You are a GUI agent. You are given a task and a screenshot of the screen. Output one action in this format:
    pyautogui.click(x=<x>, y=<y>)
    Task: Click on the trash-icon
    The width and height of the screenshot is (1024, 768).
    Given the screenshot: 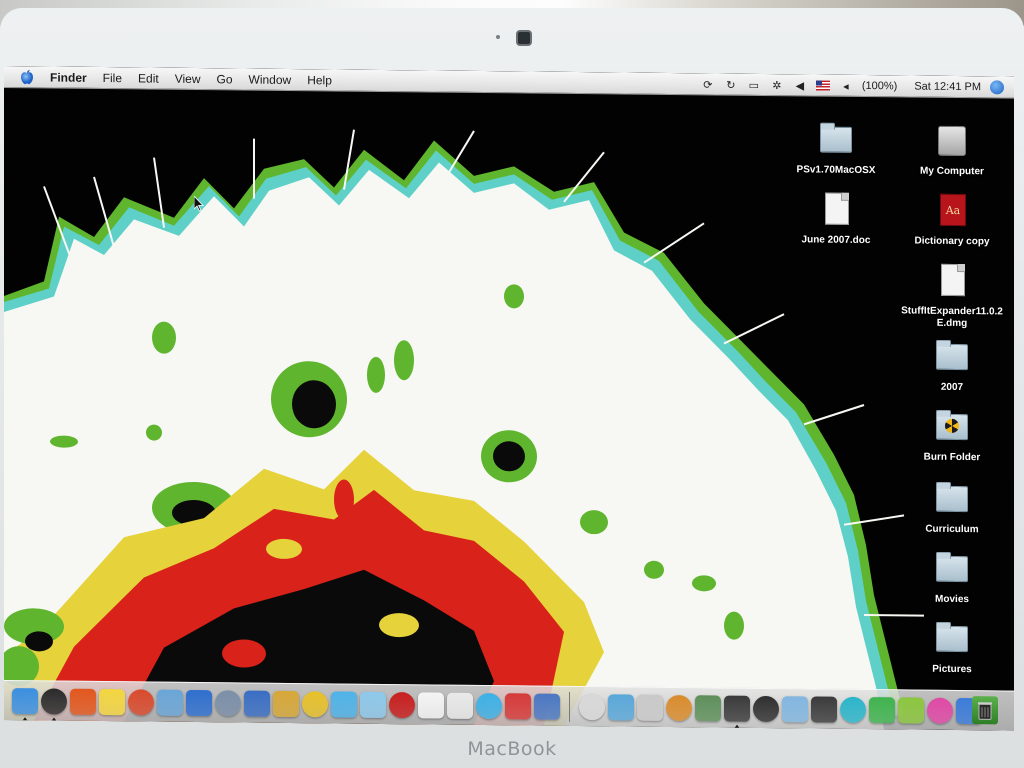 What is the action you would take?
    pyautogui.click(x=985, y=710)
    